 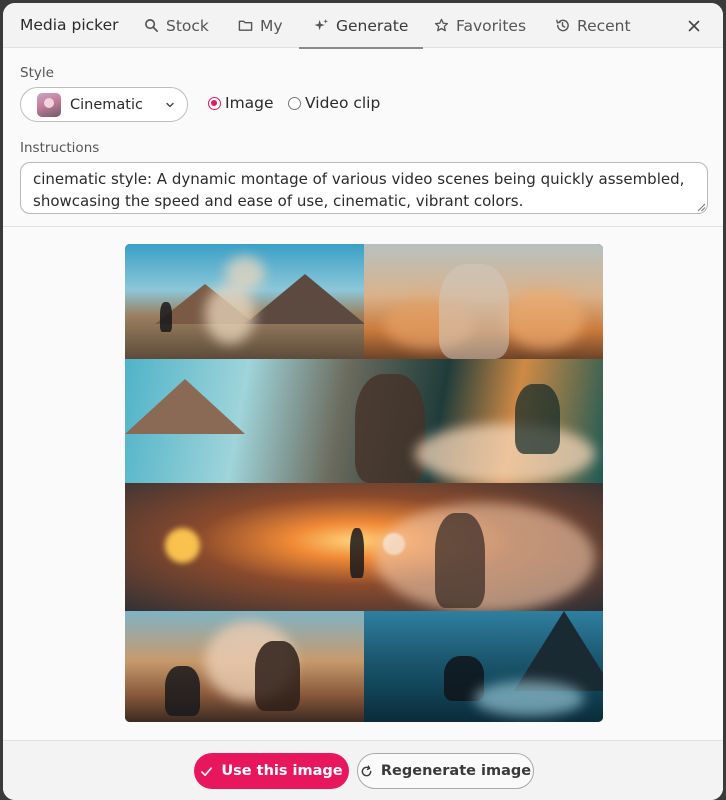 I want to click on tab-recent-label: Recent, so click(x=604, y=25).